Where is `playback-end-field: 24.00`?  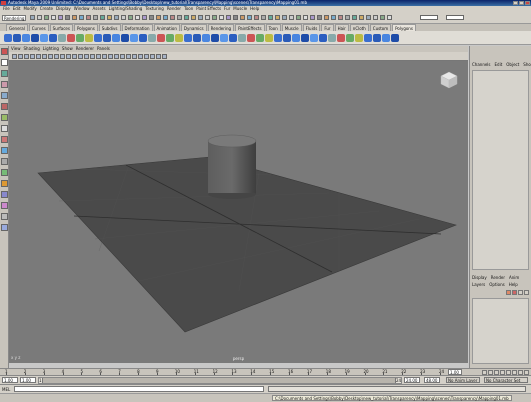 playback-end-field: 24.00 is located at coordinates (412, 380).